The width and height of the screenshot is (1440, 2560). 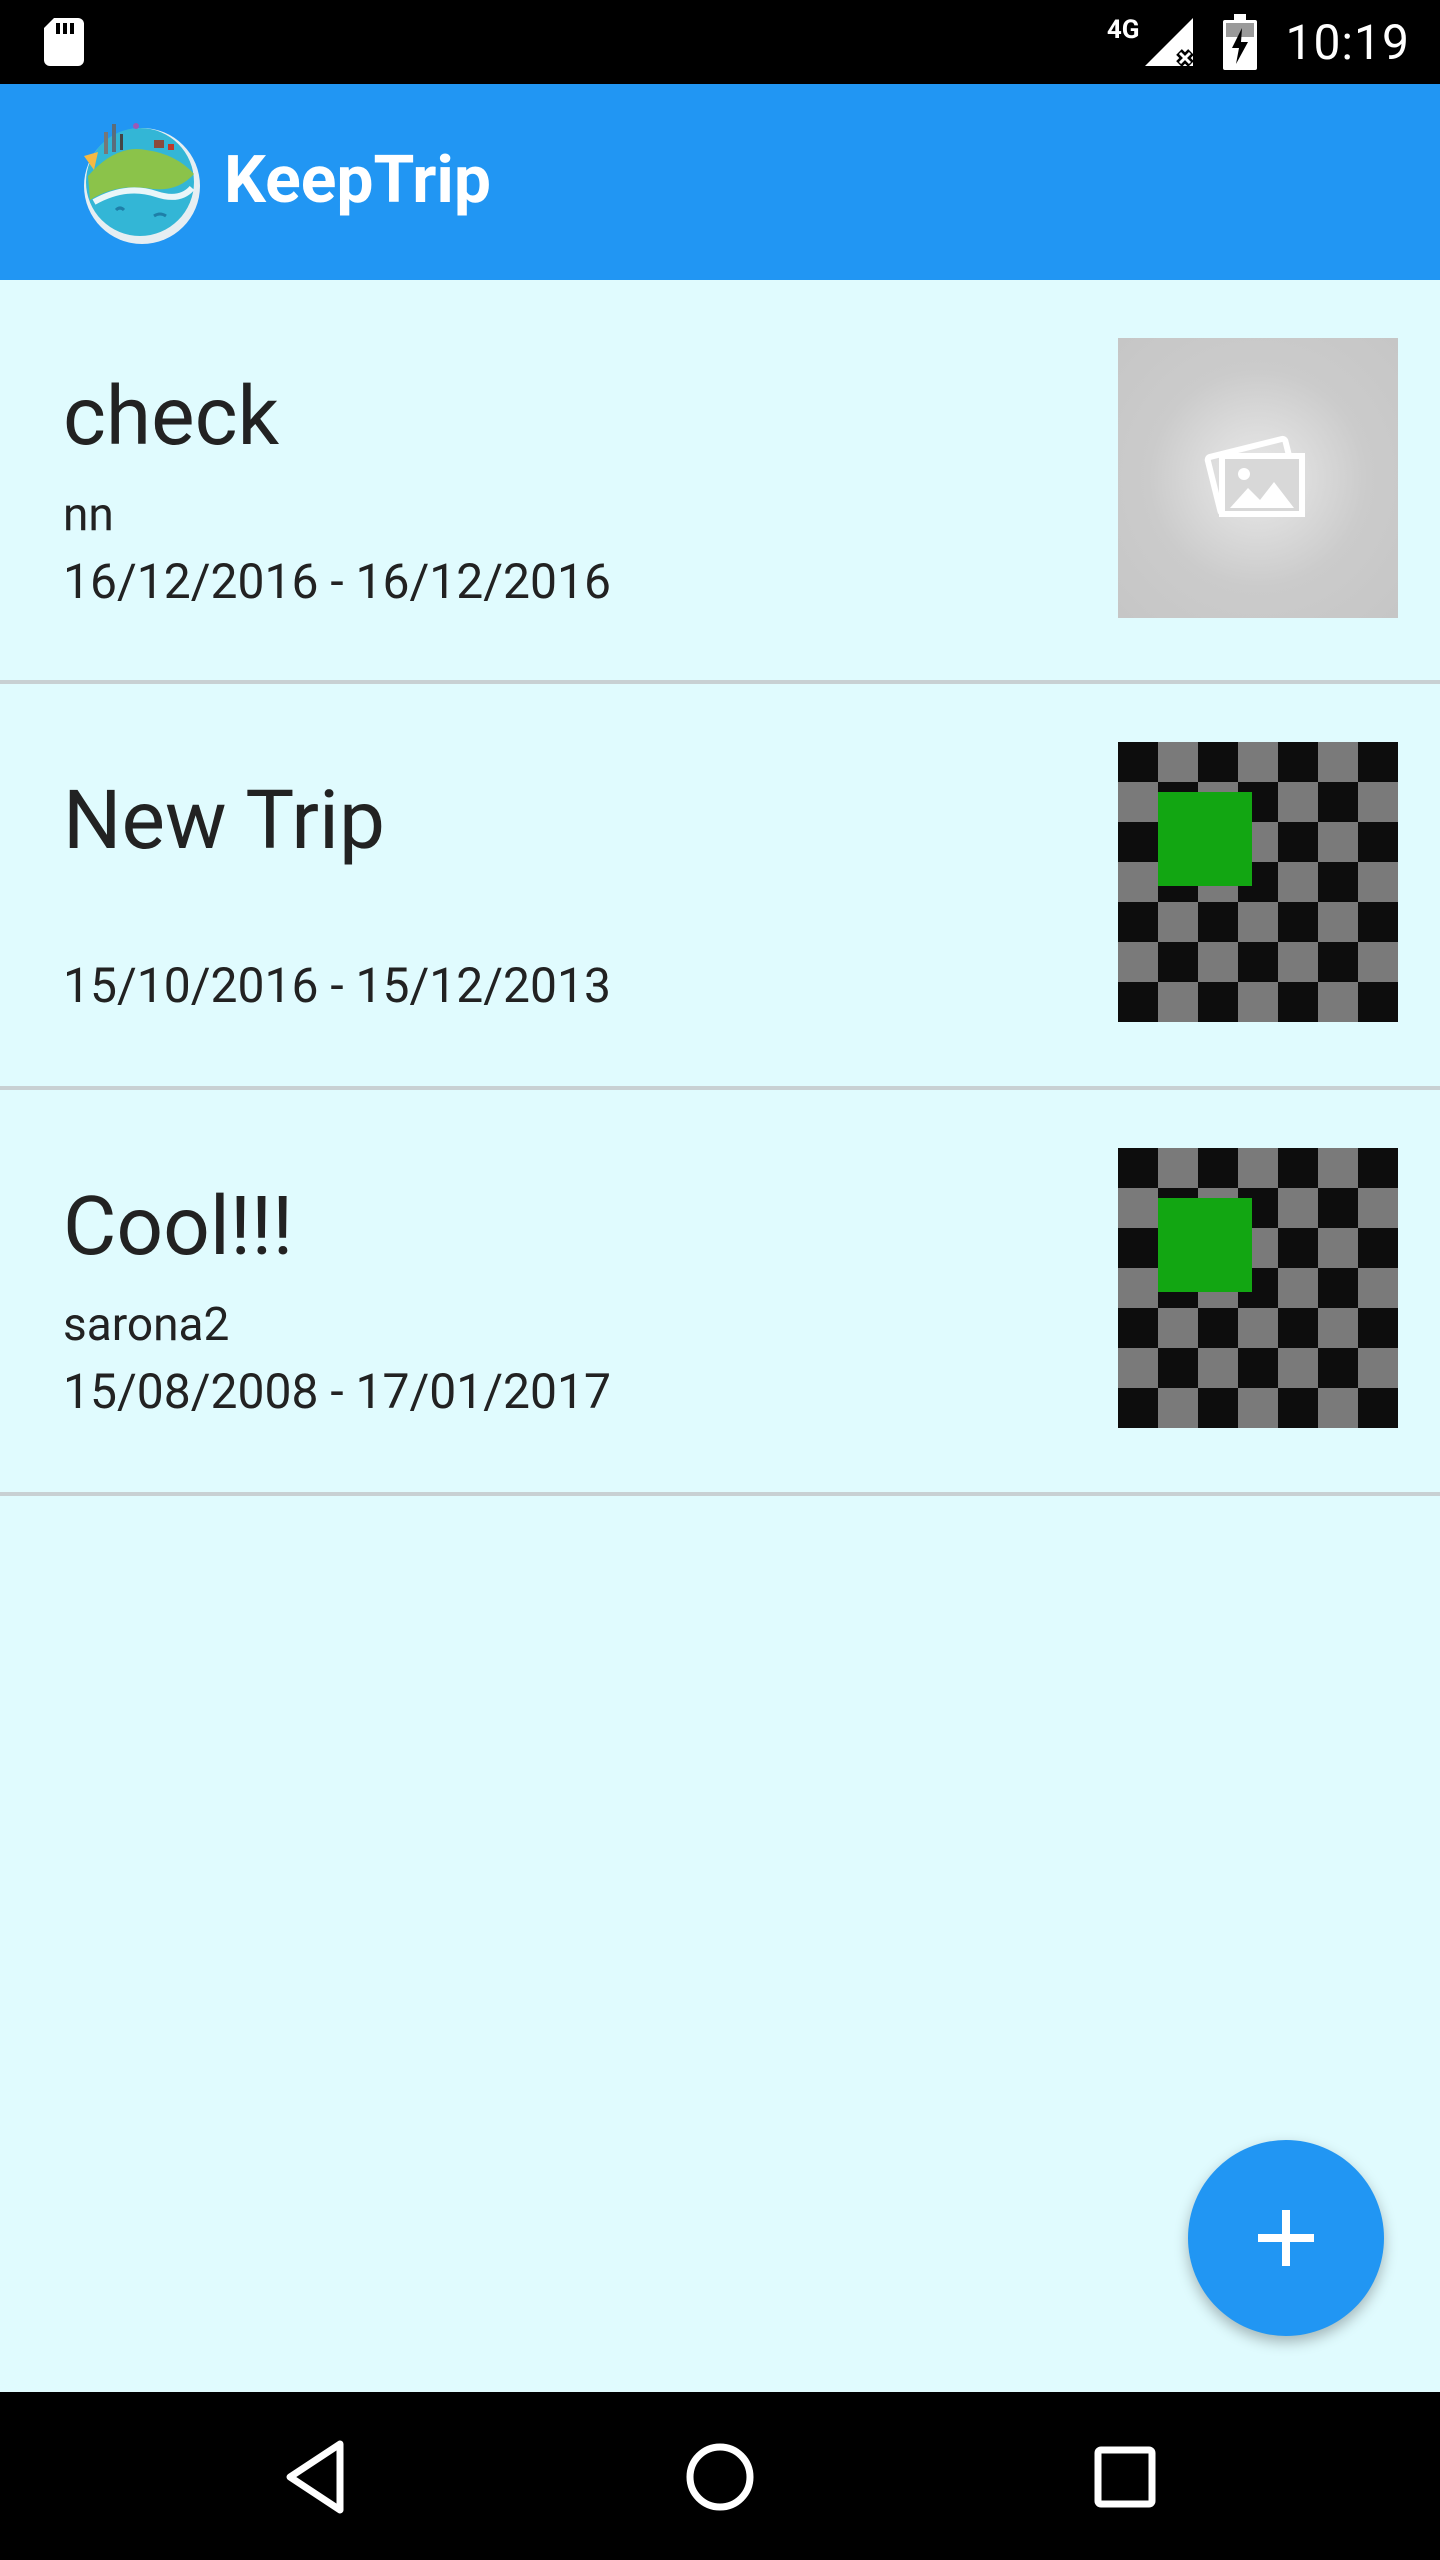 I want to click on add-trip-button, so click(x=1286, y=2238).